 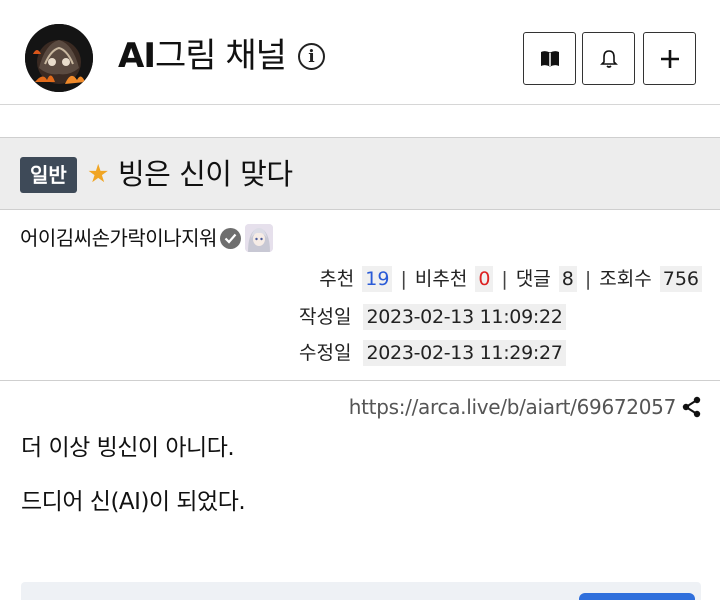 I want to click on created-label: 작성일, so click(x=325, y=317).